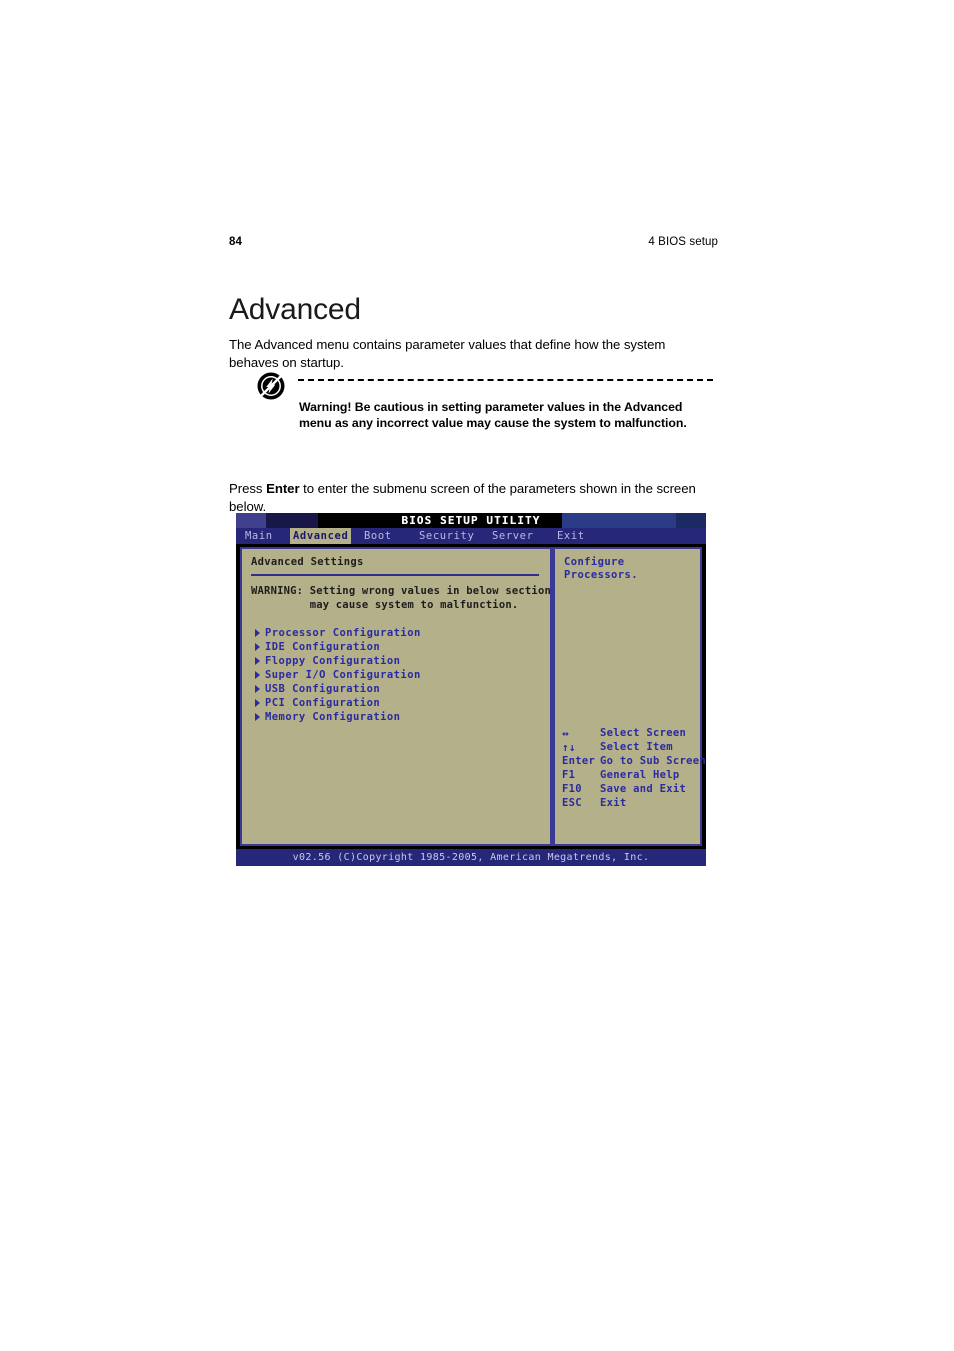 Image resolution: width=954 pixels, height=1351 pixels. What do you see at coordinates (295, 310) in the screenshot?
I see `page-title: Advanced` at bounding box center [295, 310].